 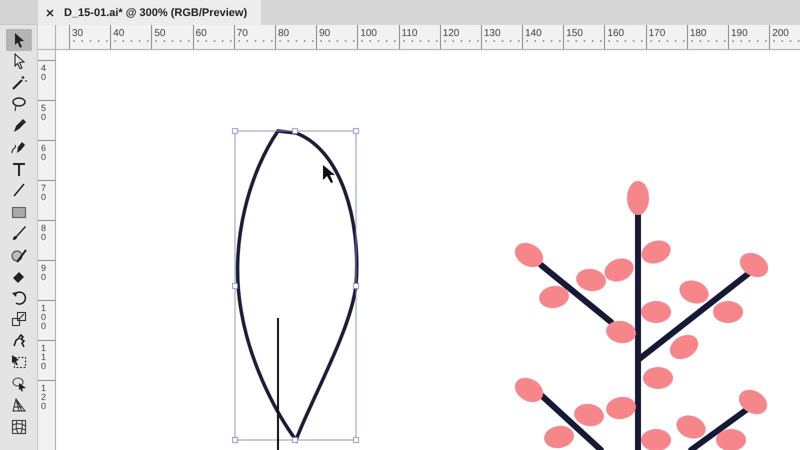 What do you see at coordinates (18, 233) in the screenshot?
I see `brush-icon` at bounding box center [18, 233].